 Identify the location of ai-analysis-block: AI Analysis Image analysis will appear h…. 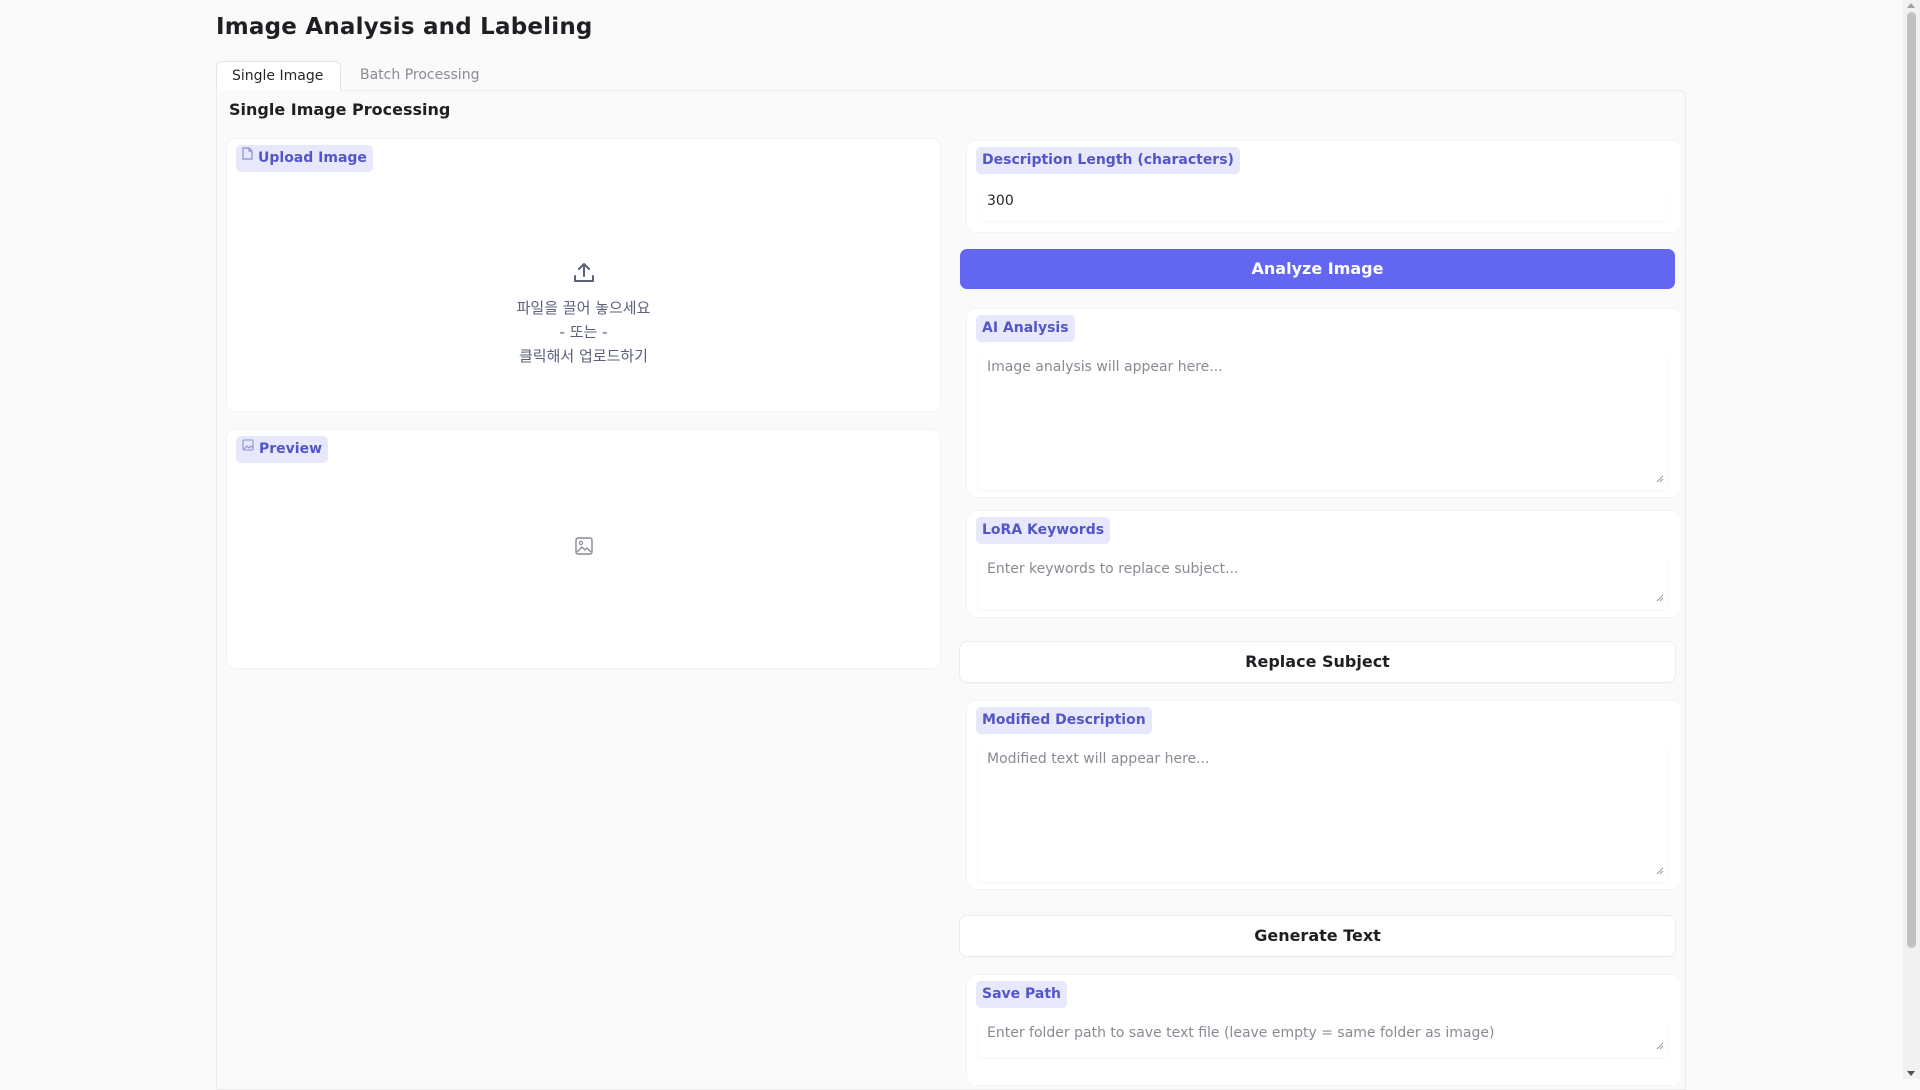
(1324, 403).